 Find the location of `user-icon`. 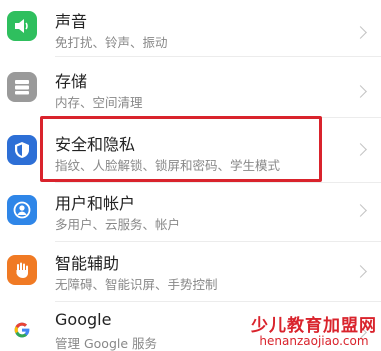

user-icon is located at coordinates (22, 210).